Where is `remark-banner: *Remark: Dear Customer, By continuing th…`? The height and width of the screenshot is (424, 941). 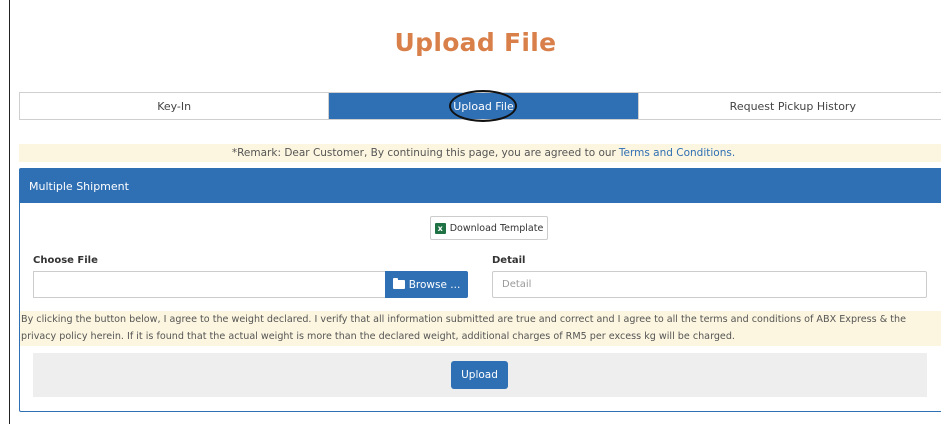 remark-banner: *Remark: Dear Customer, By continuing th… is located at coordinates (480, 153).